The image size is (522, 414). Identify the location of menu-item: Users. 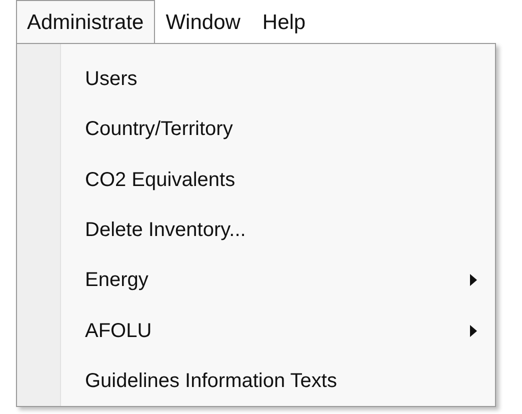
(278, 79).